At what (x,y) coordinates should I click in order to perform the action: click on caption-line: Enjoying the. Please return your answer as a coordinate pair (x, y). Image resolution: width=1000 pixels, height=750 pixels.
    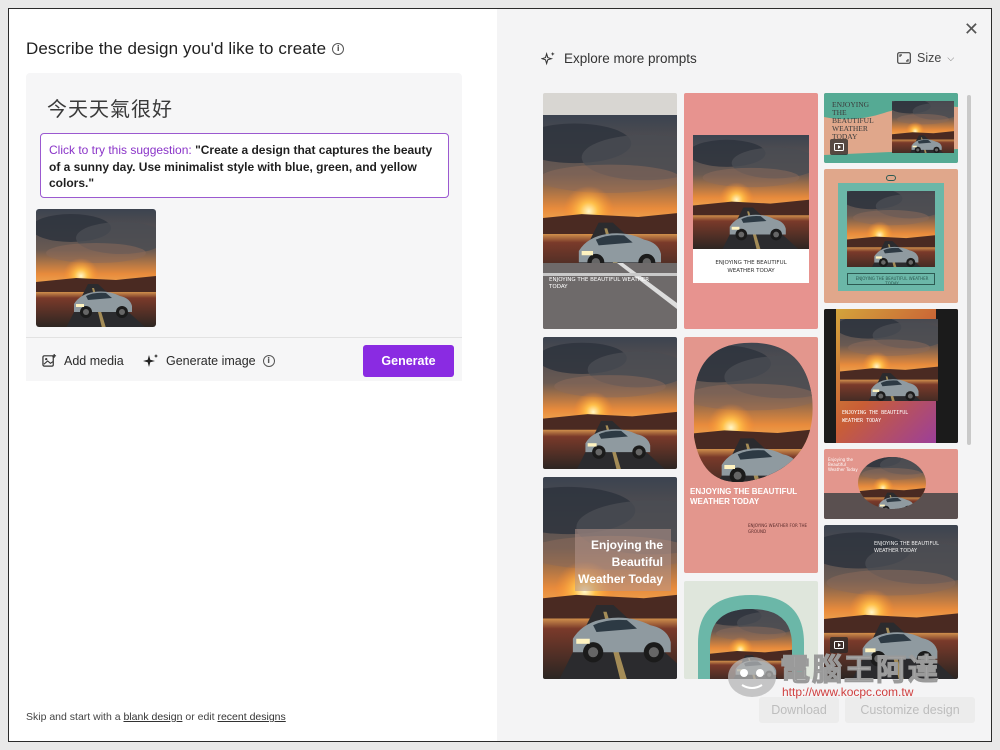
    Looking at the image, I should click on (627, 545).